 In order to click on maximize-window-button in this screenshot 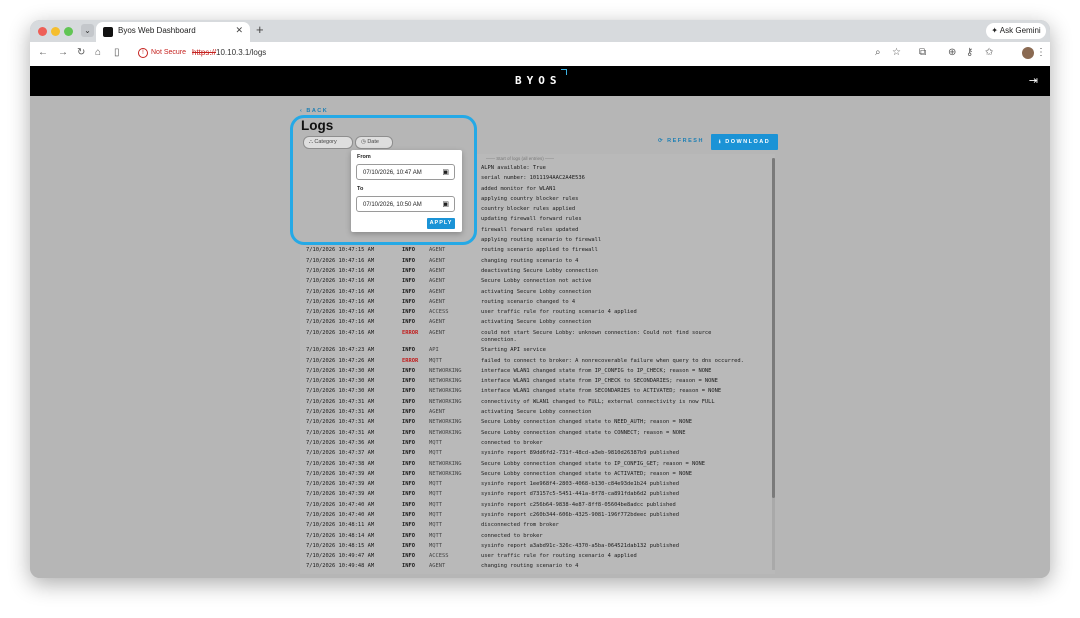, I will do `click(68, 31)`.